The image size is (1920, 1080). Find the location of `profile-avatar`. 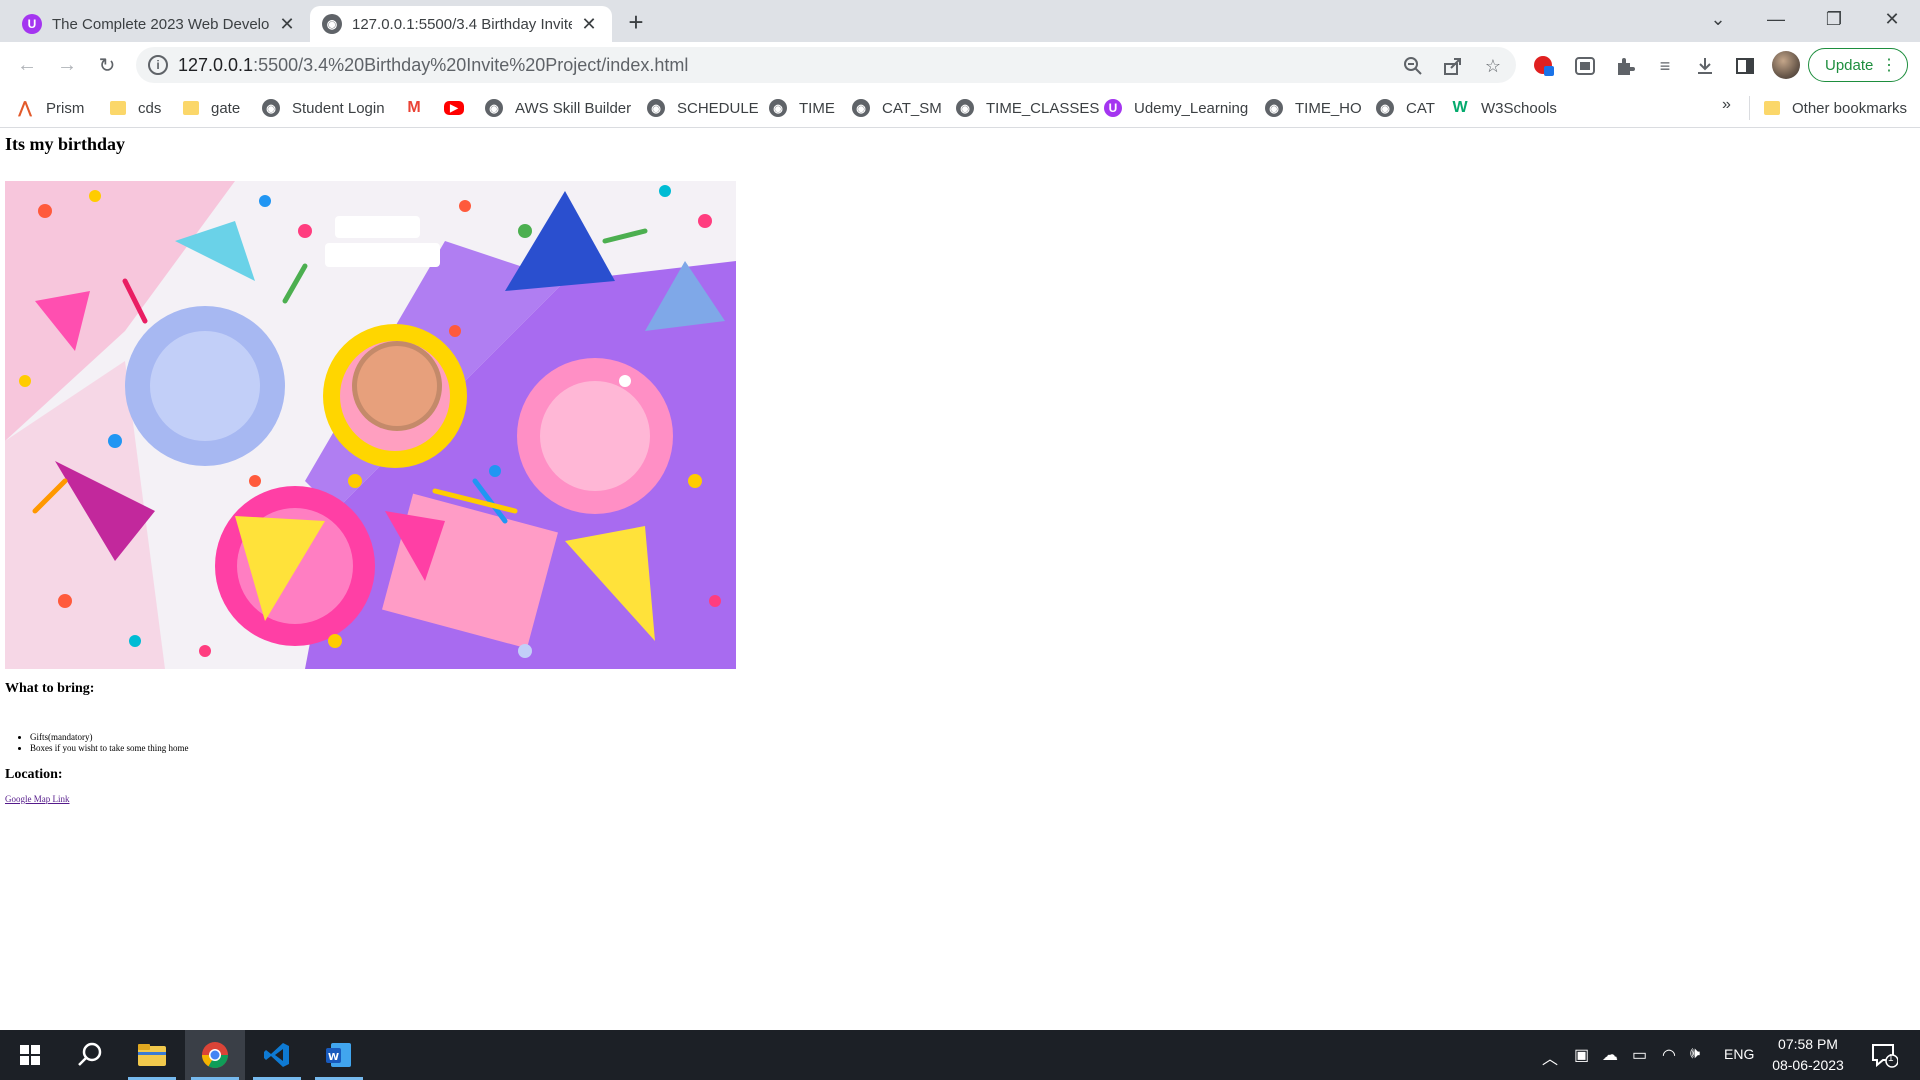

profile-avatar is located at coordinates (1786, 65).